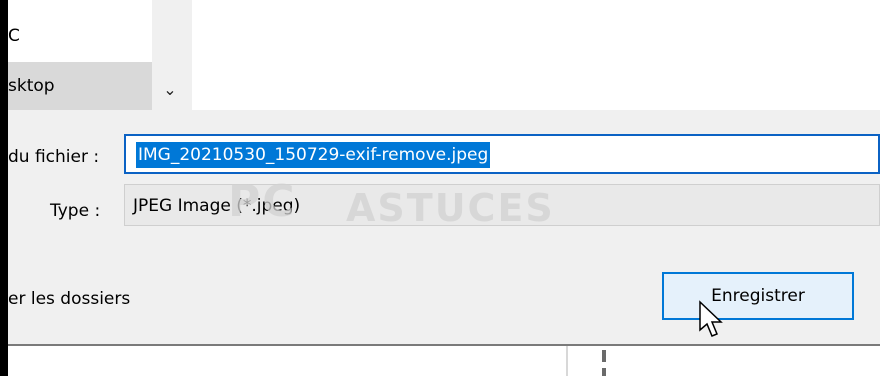 The width and height of the screenshot is (880, 376). I want to click on background-window, so click(444, 361).